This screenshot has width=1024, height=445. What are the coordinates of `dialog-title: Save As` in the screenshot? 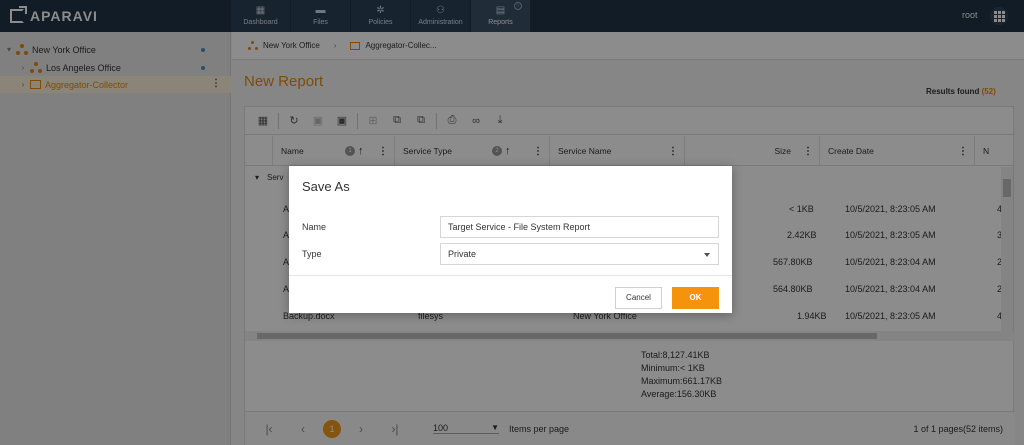 It's located at (326, 186).